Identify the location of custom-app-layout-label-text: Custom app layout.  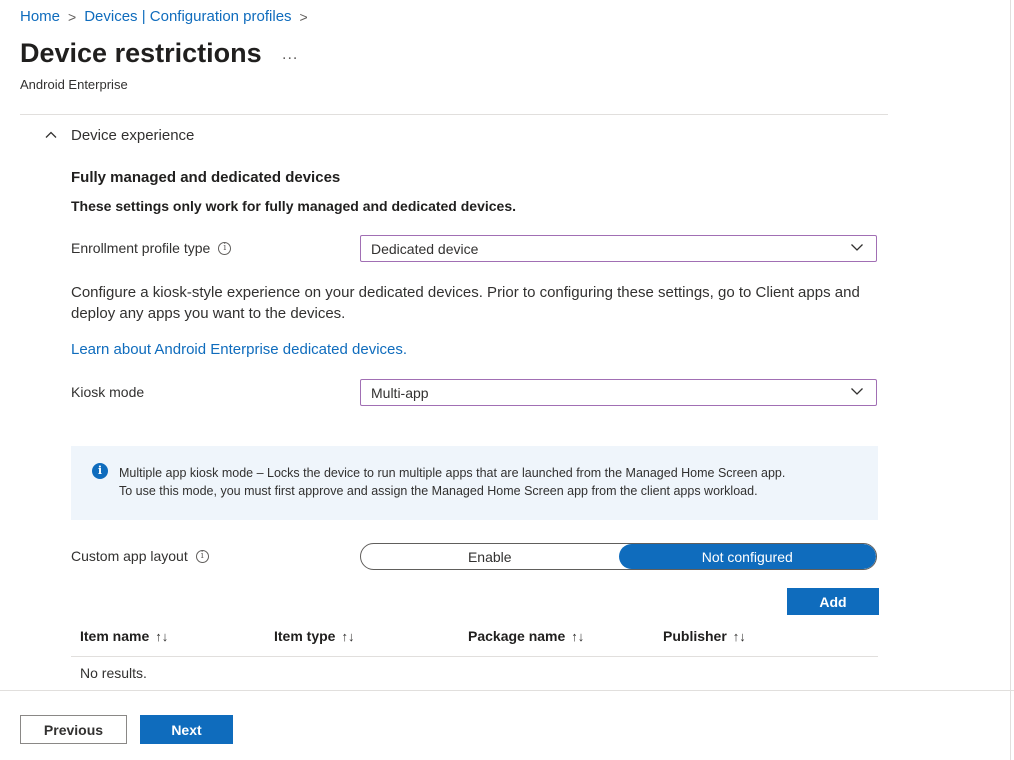
(129, 556).